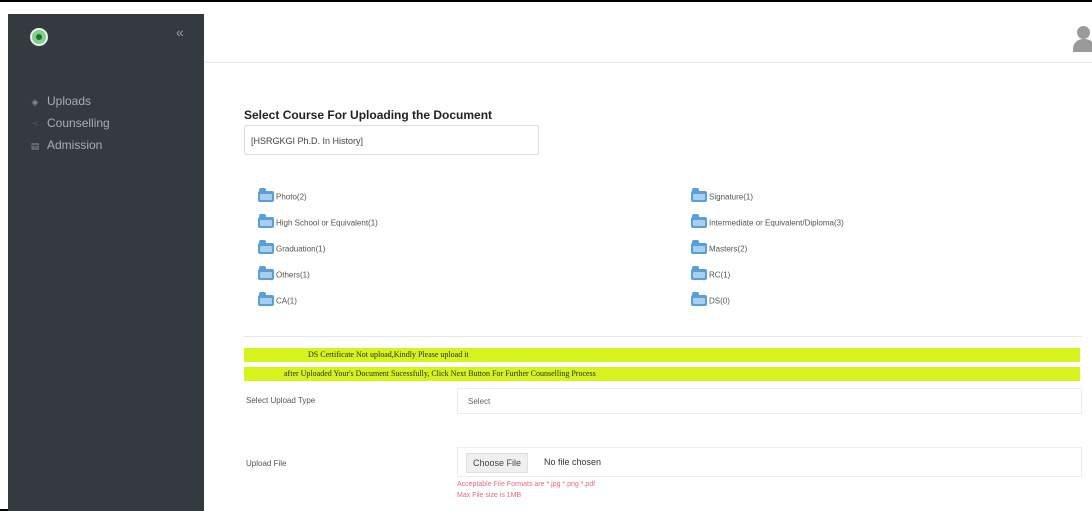  What do you see at coordinates (648, 38) in the screenshot?
I see `top-navbar` at bounding box center [648, 38].